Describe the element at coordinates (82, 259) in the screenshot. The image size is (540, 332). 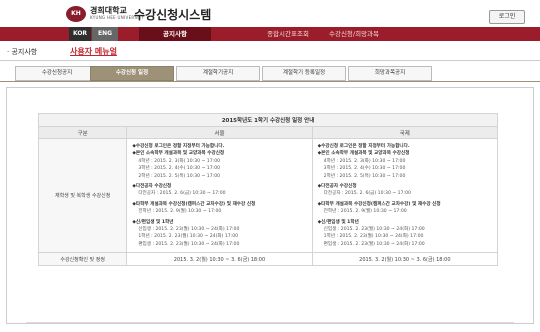
I see `row-label-correction: 수강신청확인 및 정정` at that location.